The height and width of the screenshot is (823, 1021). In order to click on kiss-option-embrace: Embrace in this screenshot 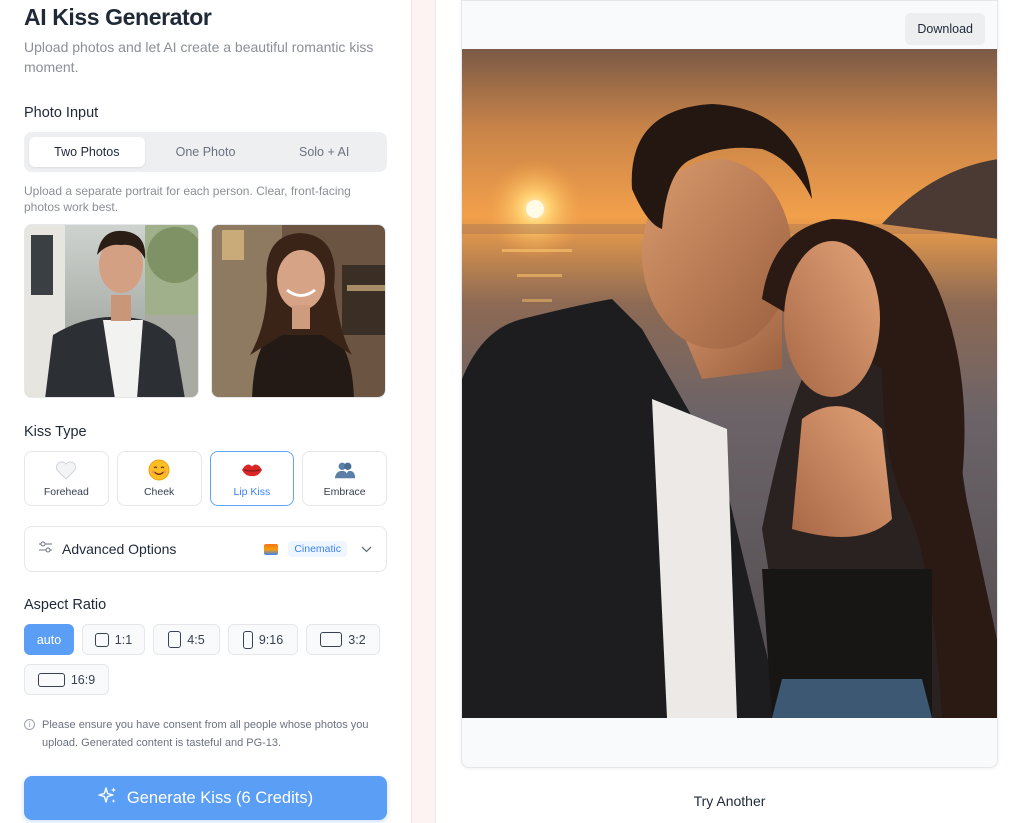, I will do `click(344, 478)`.